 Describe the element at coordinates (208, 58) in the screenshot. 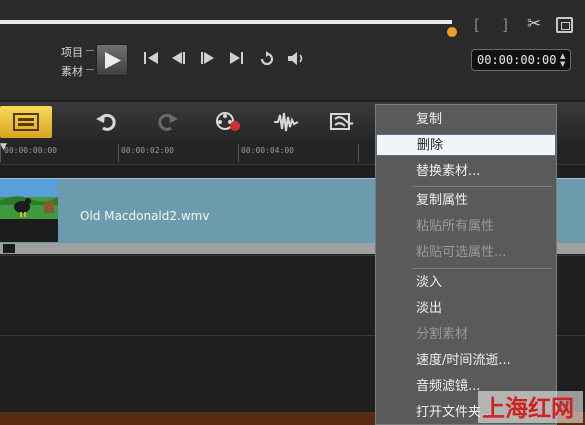

I see `next-frame-icon` at that location.